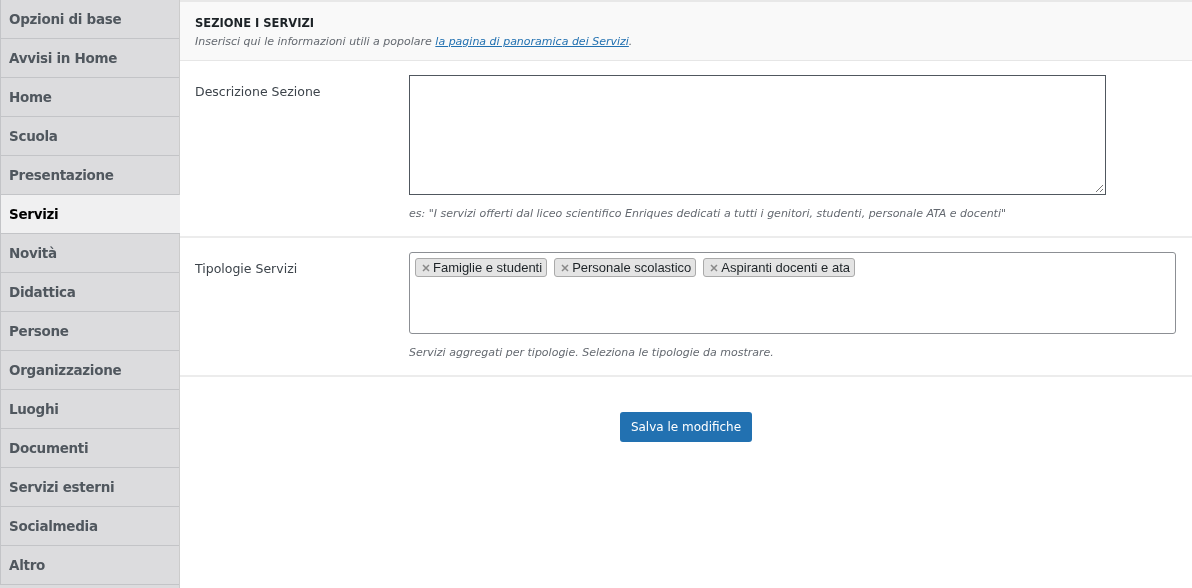  I want to click on sidebar-item: Scuola, so click(89, 136).